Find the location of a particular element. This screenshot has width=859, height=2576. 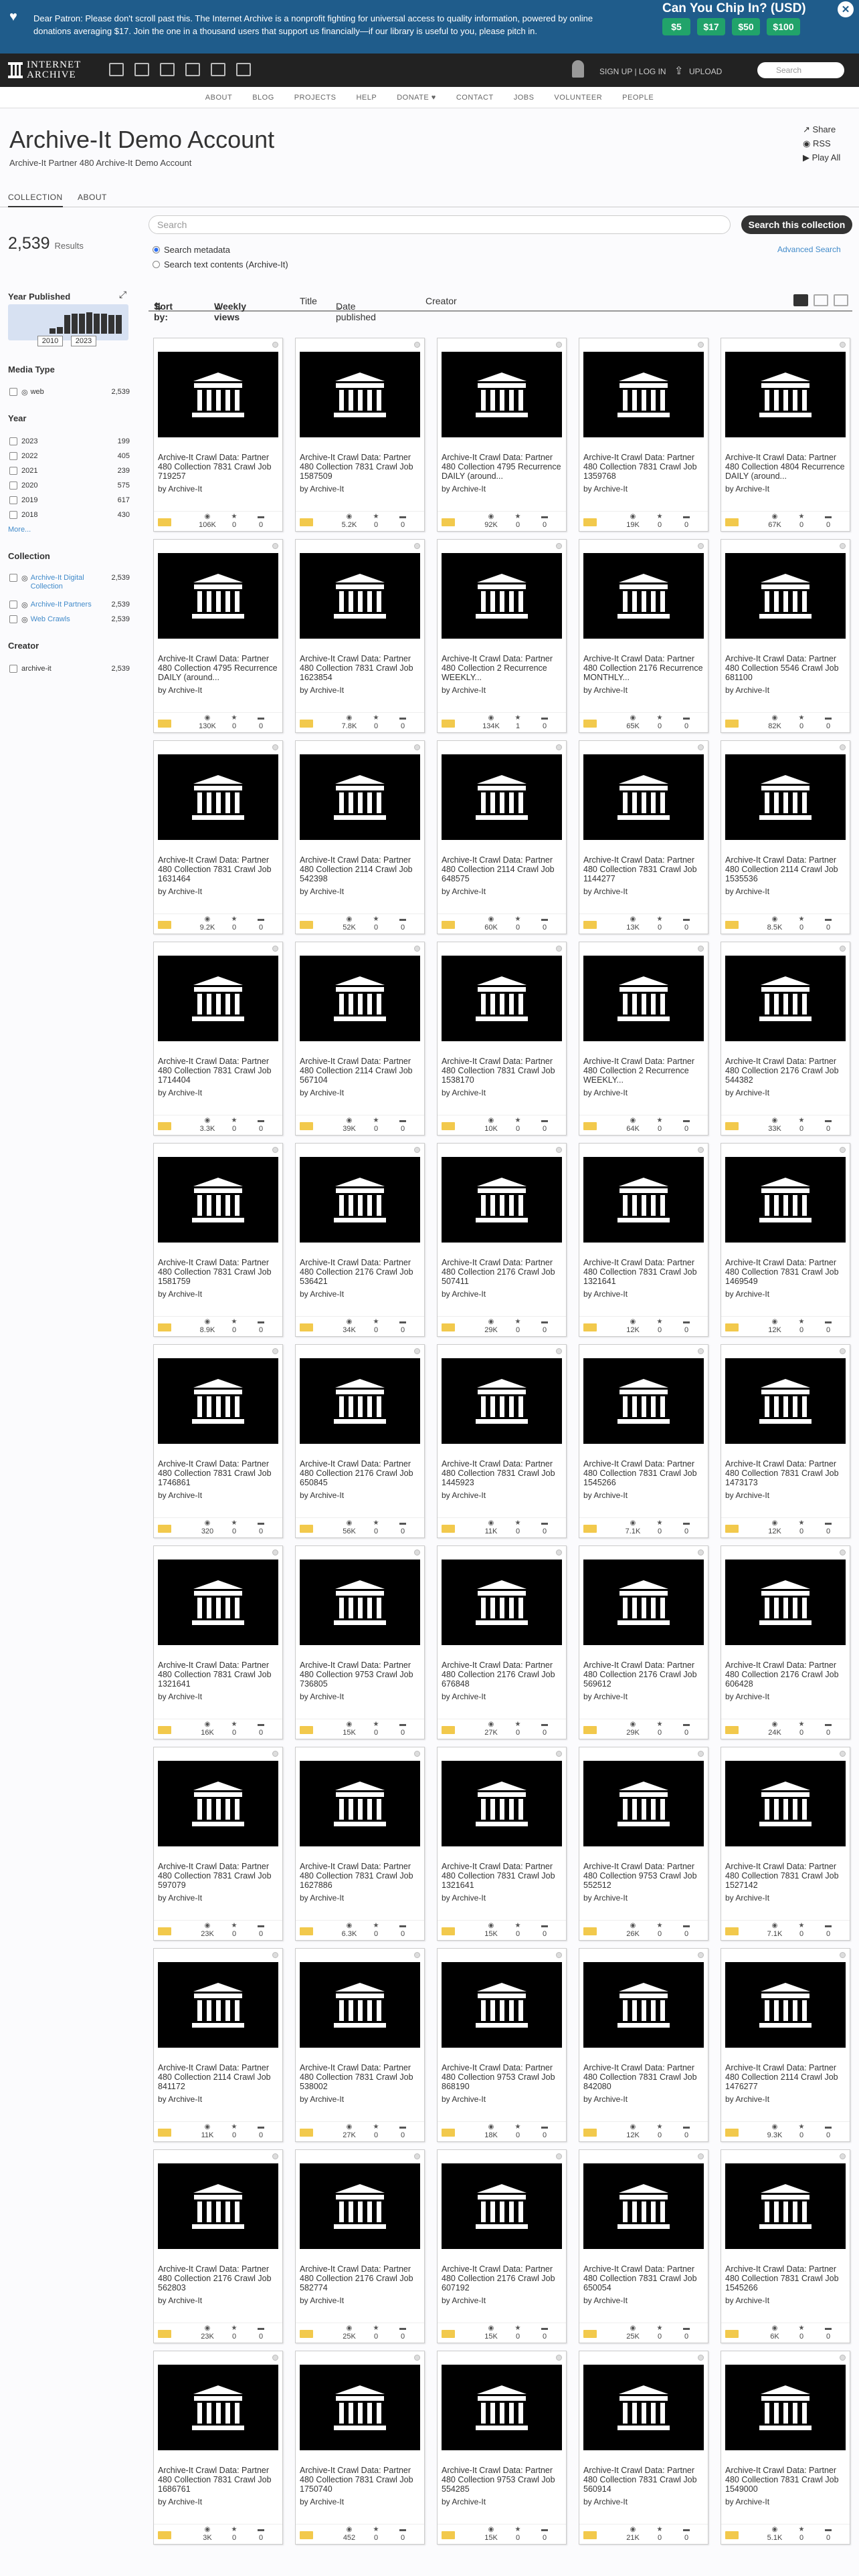

nav-contact: CONTACT is located at coordinates (475, 98).